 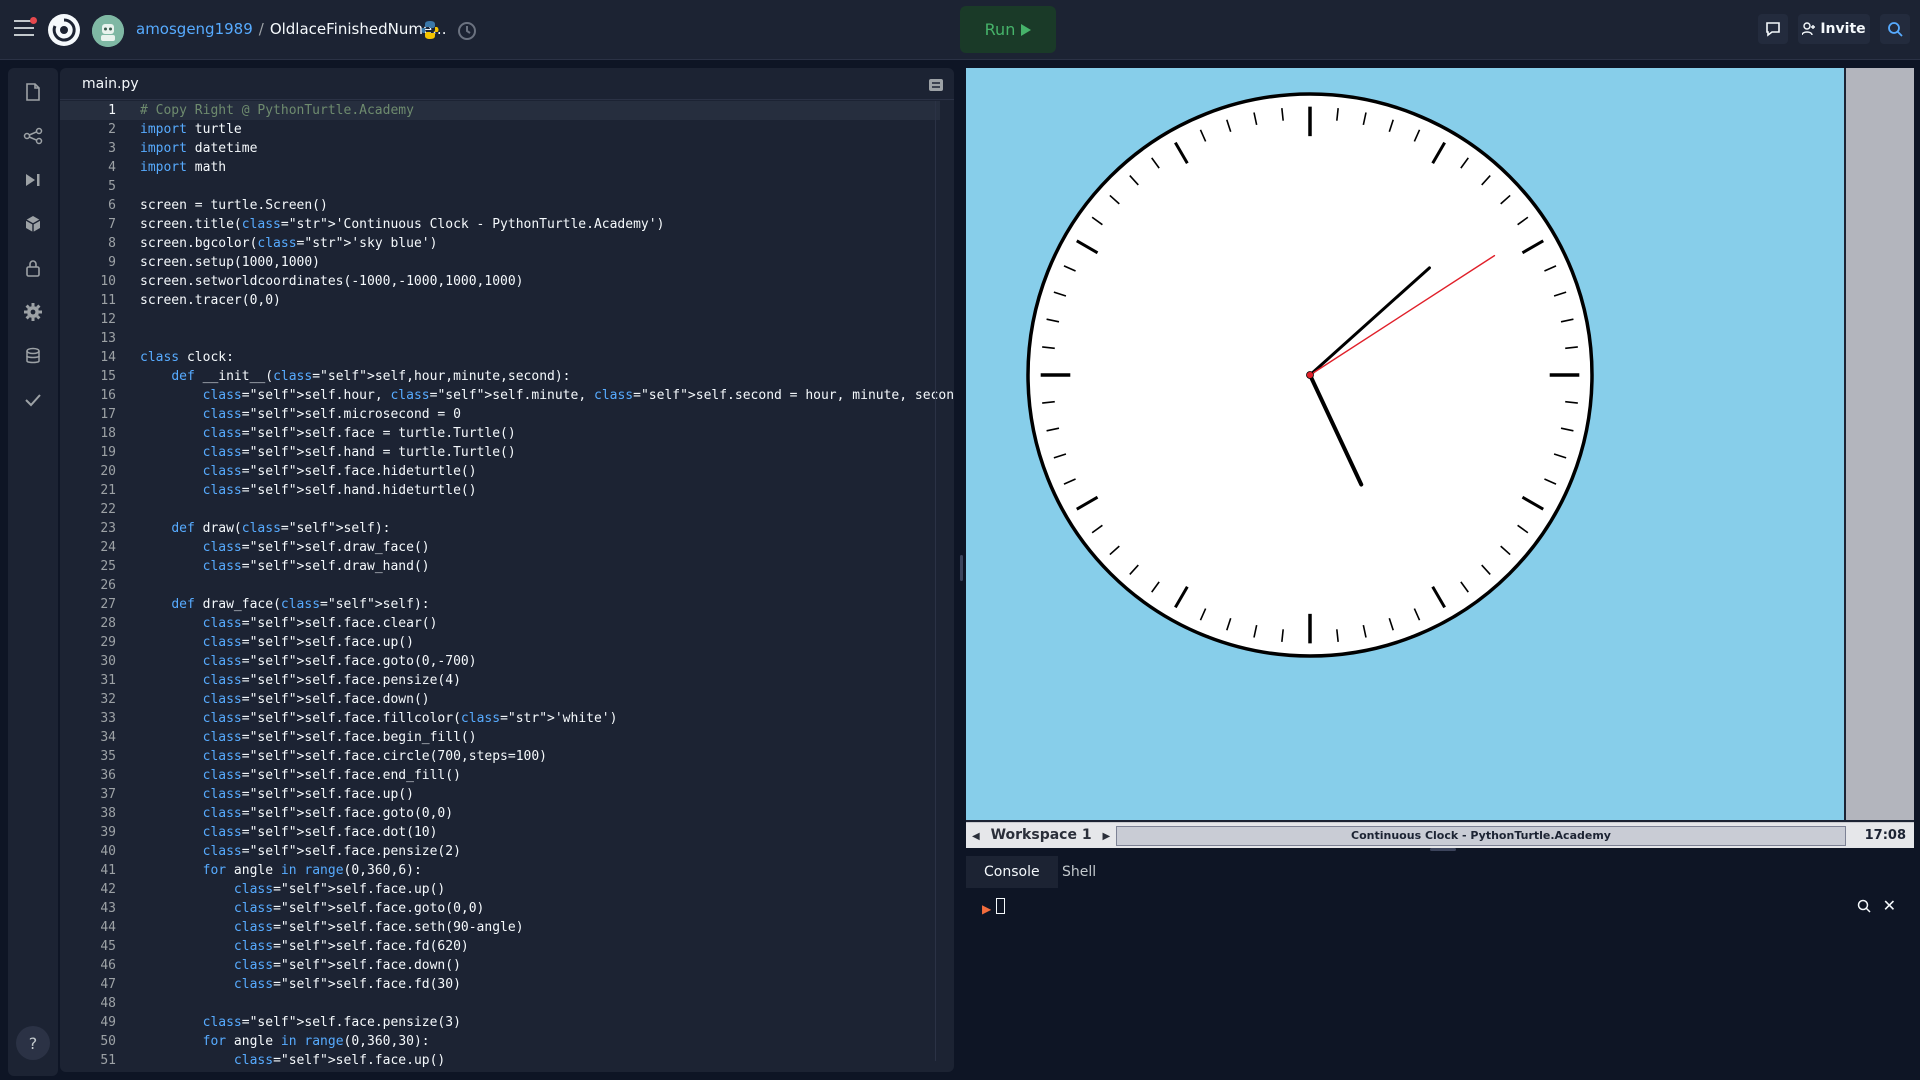 I want to click on code-line: 41 for angle in range(0,360,6):, so click(x=500, y=870).